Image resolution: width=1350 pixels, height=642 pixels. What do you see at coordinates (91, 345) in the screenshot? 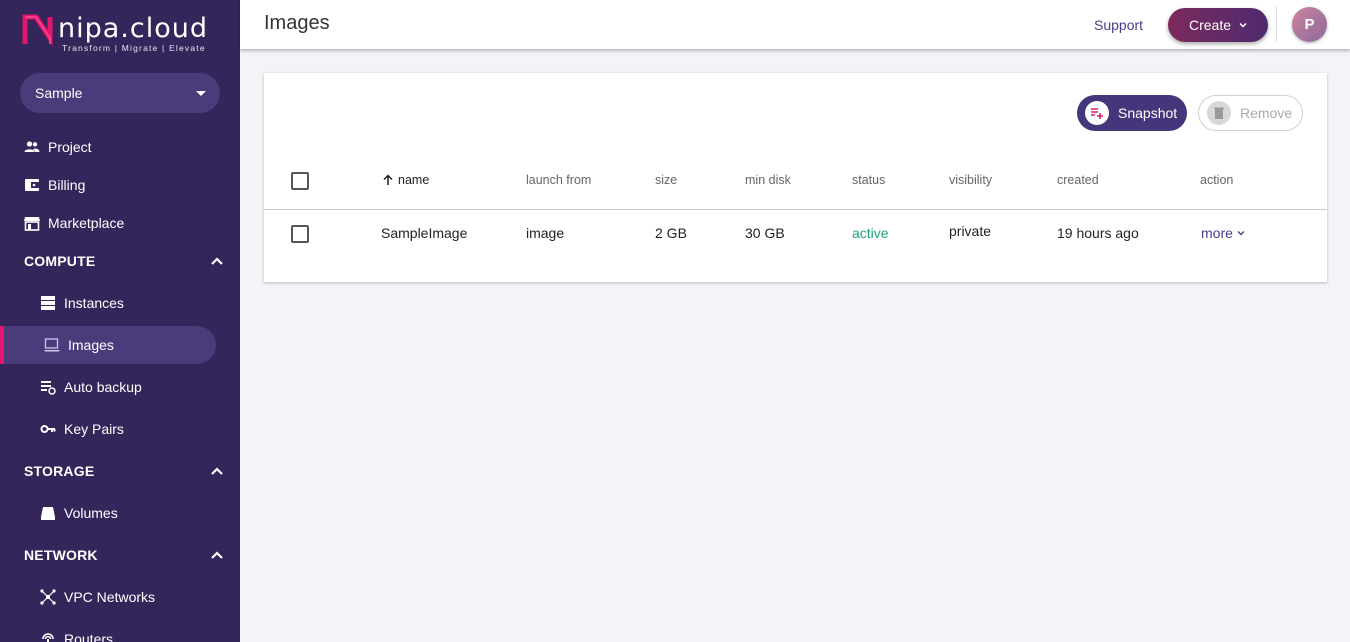
I see `sidebar-item-label: Images` at bounding box center [91, 345].